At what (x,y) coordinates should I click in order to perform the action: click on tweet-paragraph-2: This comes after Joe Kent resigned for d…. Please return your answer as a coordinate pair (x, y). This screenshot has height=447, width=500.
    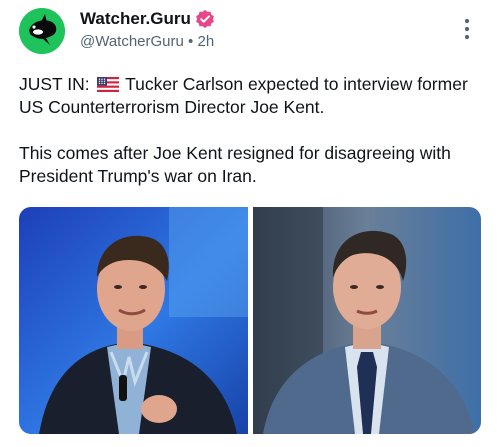
    Looking at the image, I should click on (235, 164).